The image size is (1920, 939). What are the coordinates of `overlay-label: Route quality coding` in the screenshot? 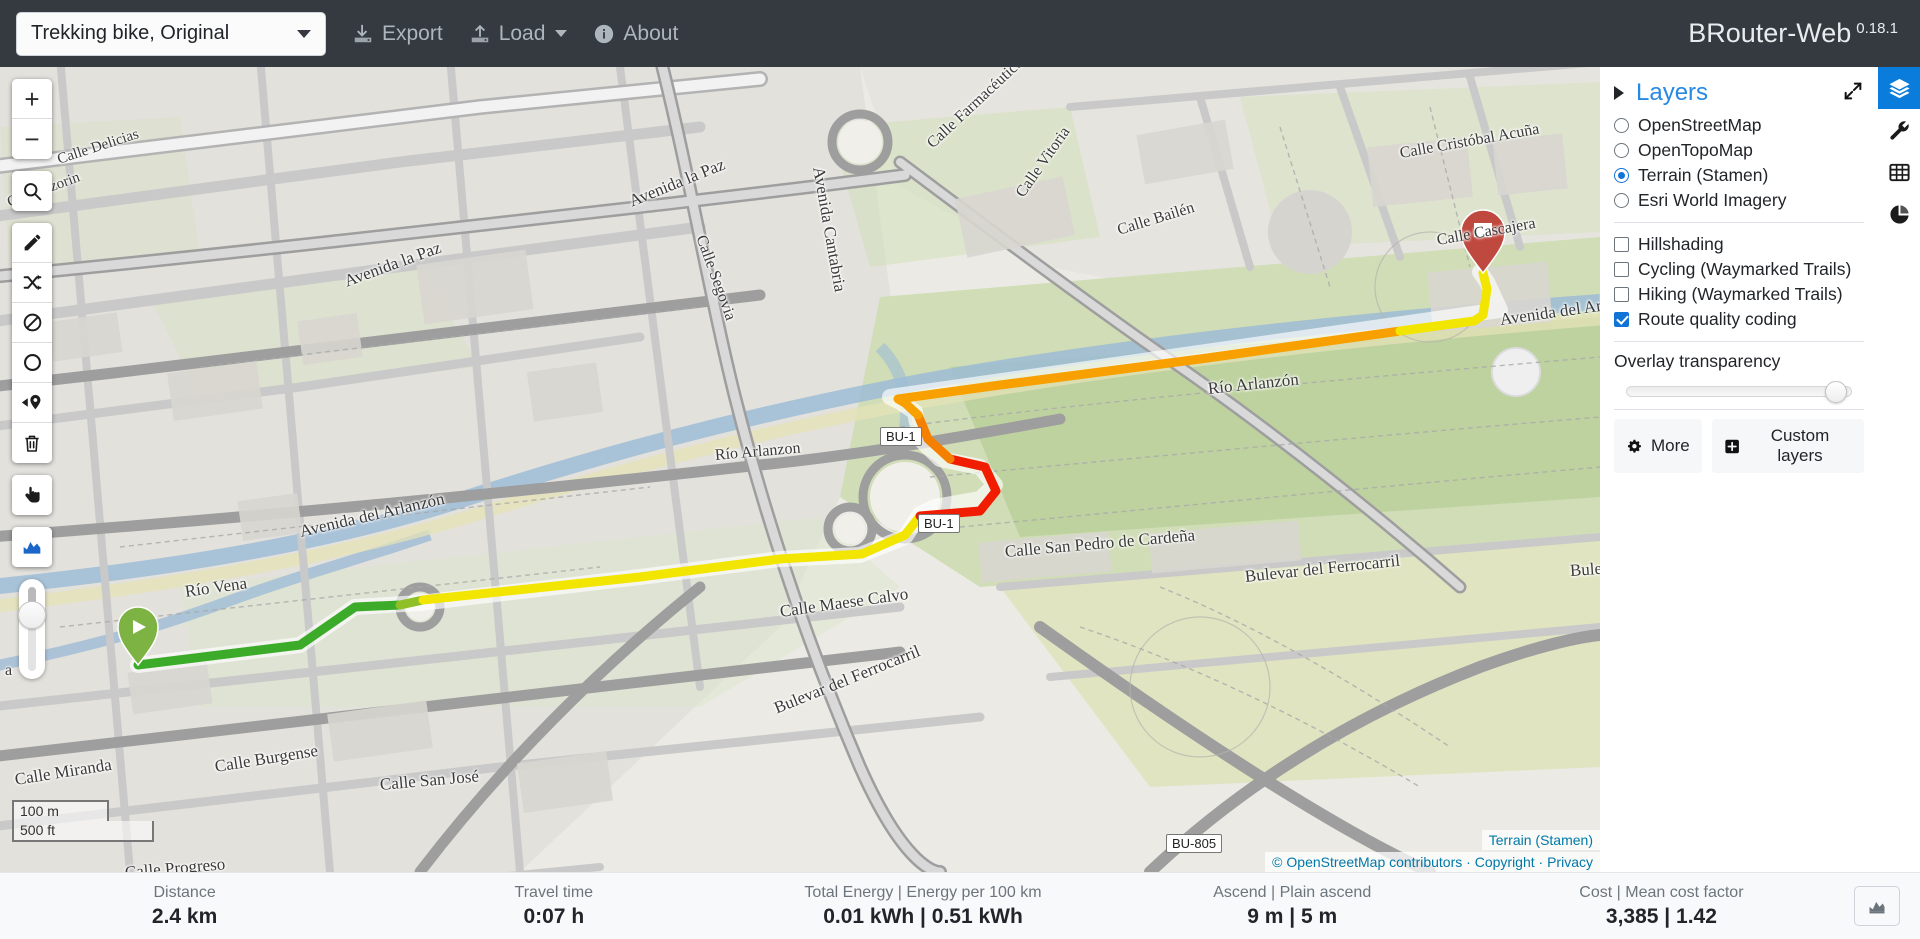 It's located at (1717, 319).